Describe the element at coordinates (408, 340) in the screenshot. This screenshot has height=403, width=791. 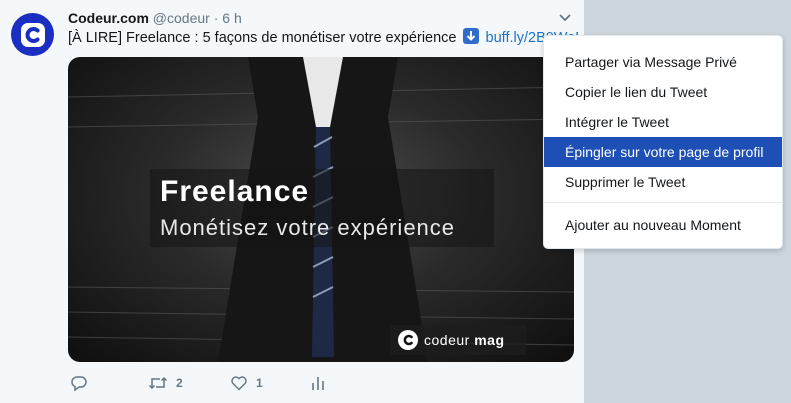
I see `codeur-mag-logo-icon` at that location.